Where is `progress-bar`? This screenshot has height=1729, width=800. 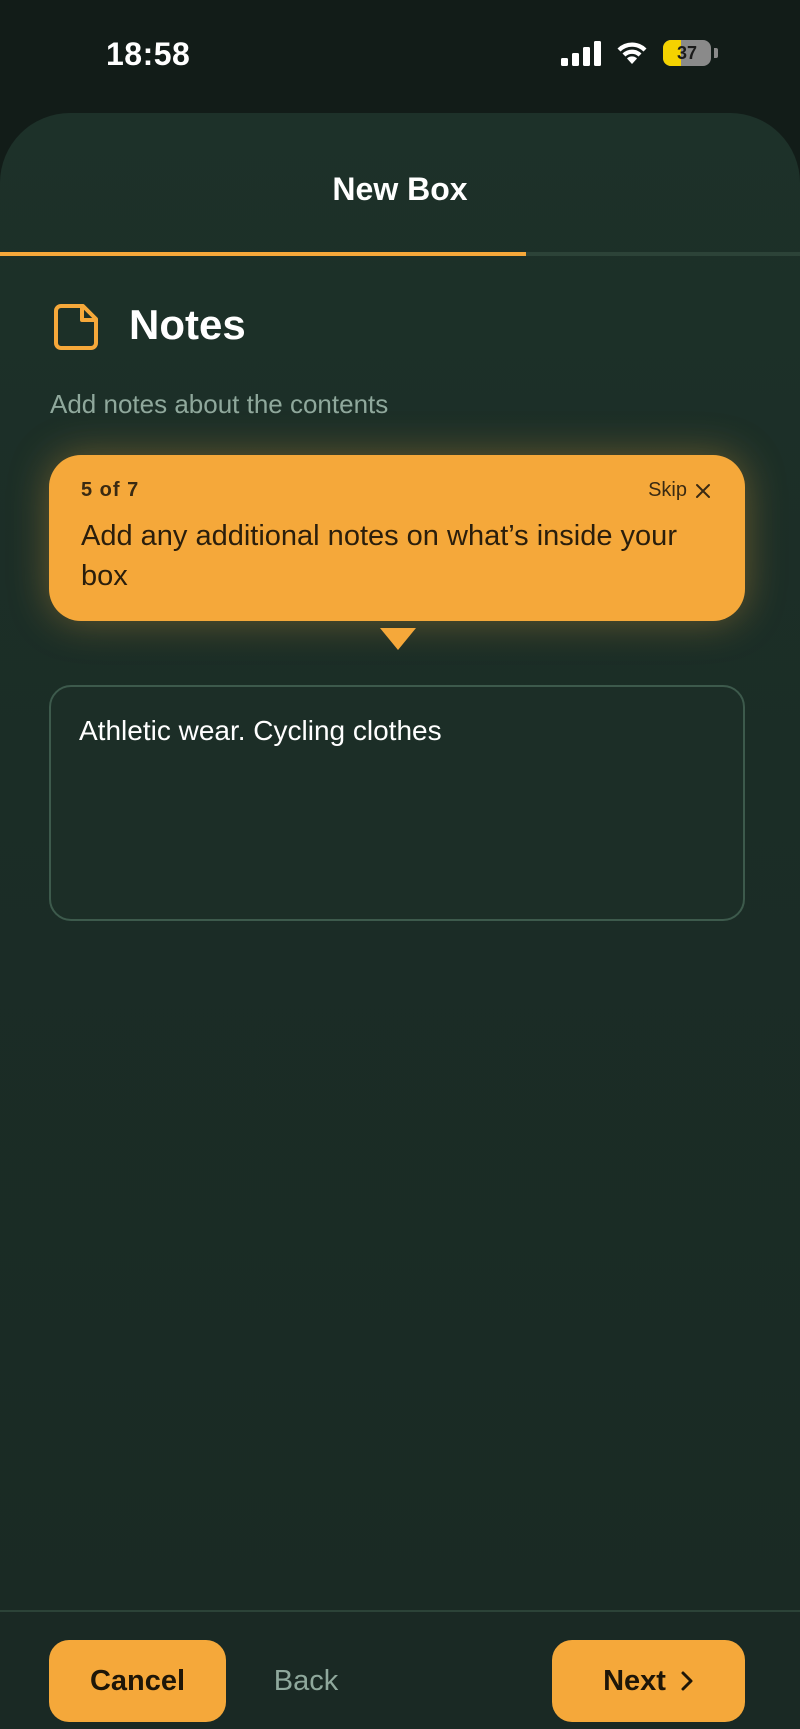 progress-bar is located at coordinates (400, 254).